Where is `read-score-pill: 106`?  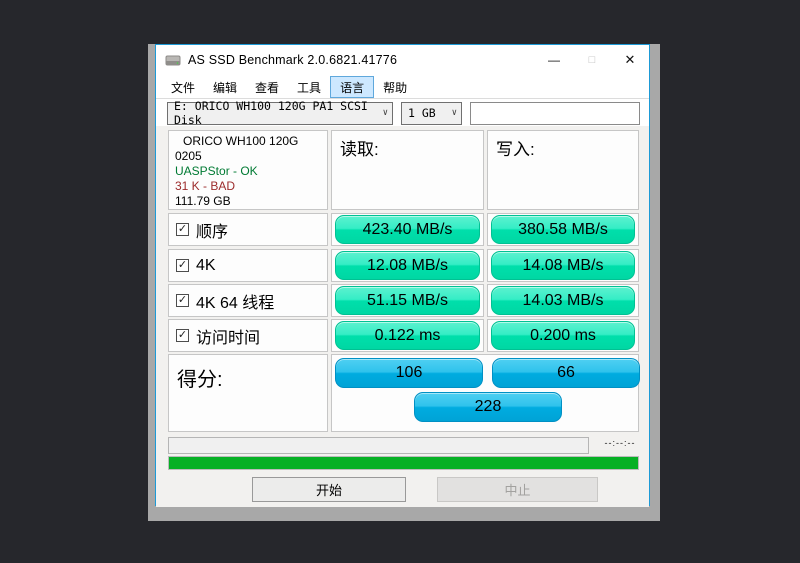
read-score-pill: 106 is located at coordinates (409, 373).